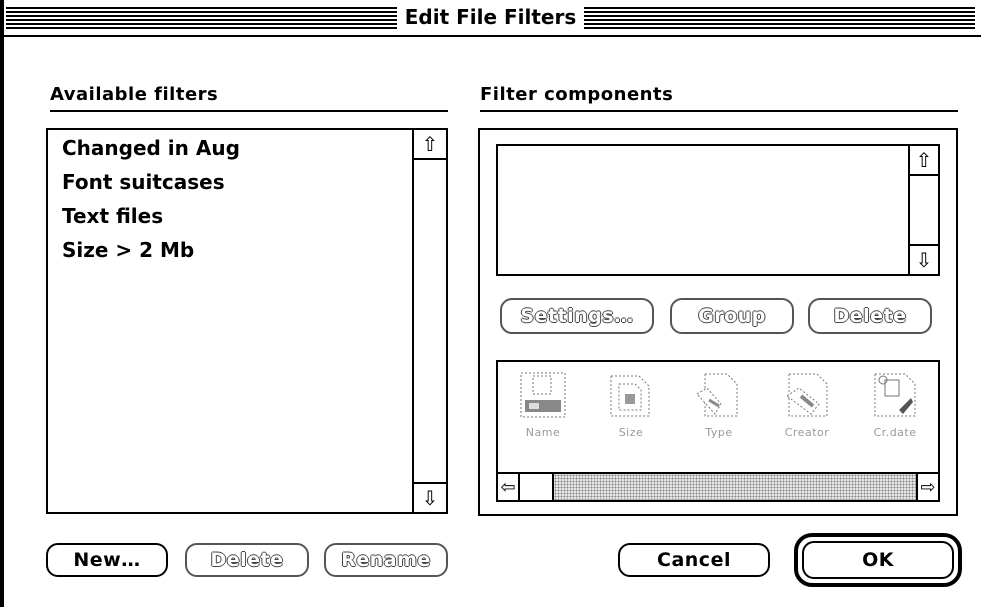  I want to click on scroll-thumb, so click(537, 487).